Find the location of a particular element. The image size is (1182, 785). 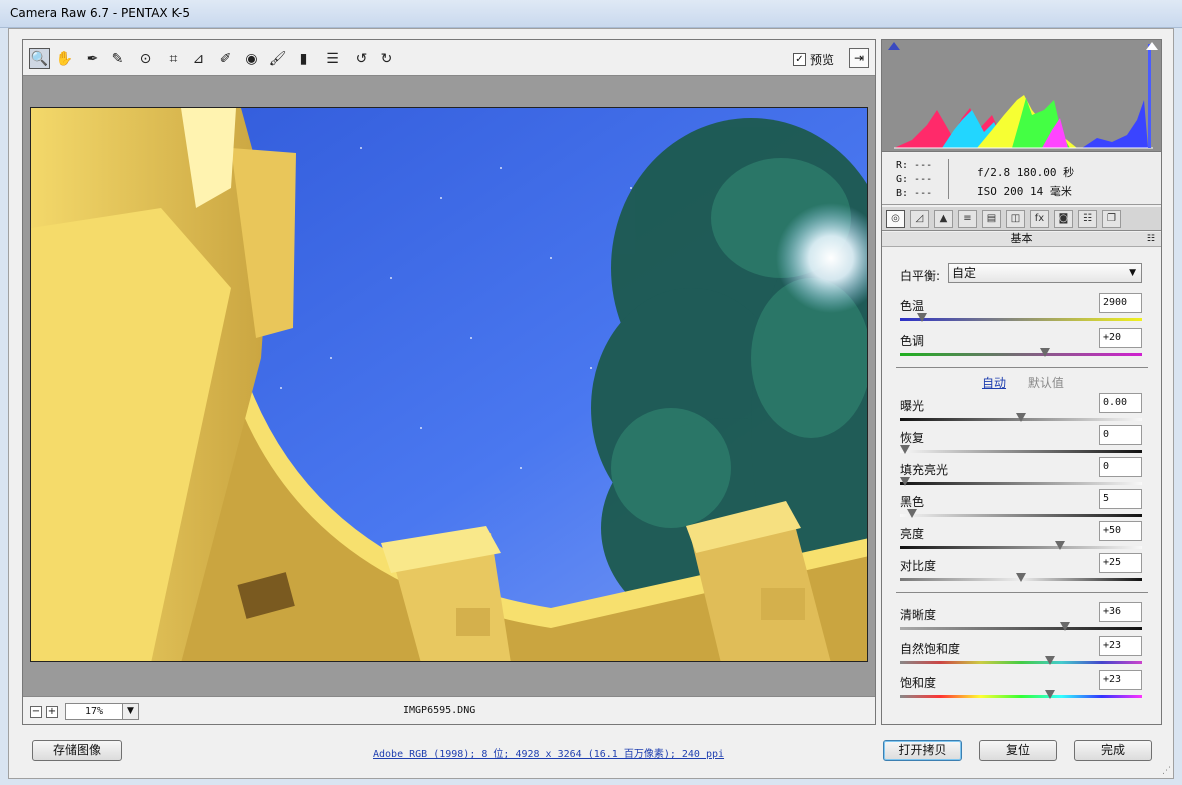

preview-checkbox: ✓ is located at coordinates (799, 59).